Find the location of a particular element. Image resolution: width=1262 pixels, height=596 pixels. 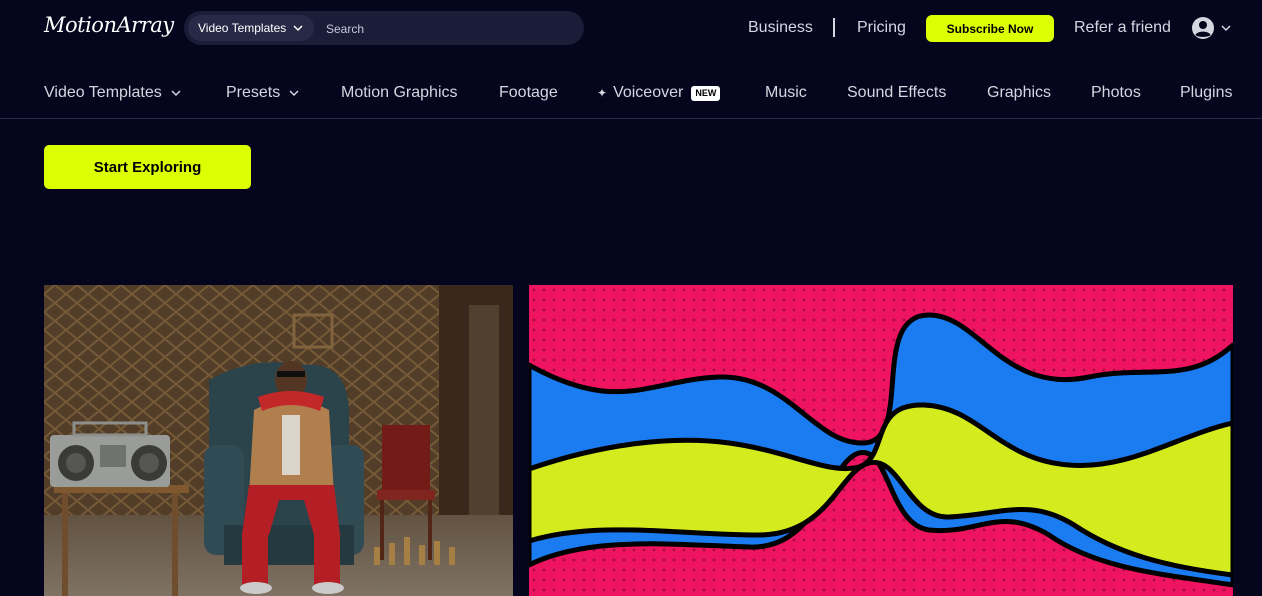

nav-item-label: Graphics is located at coordinates (1019, 92).